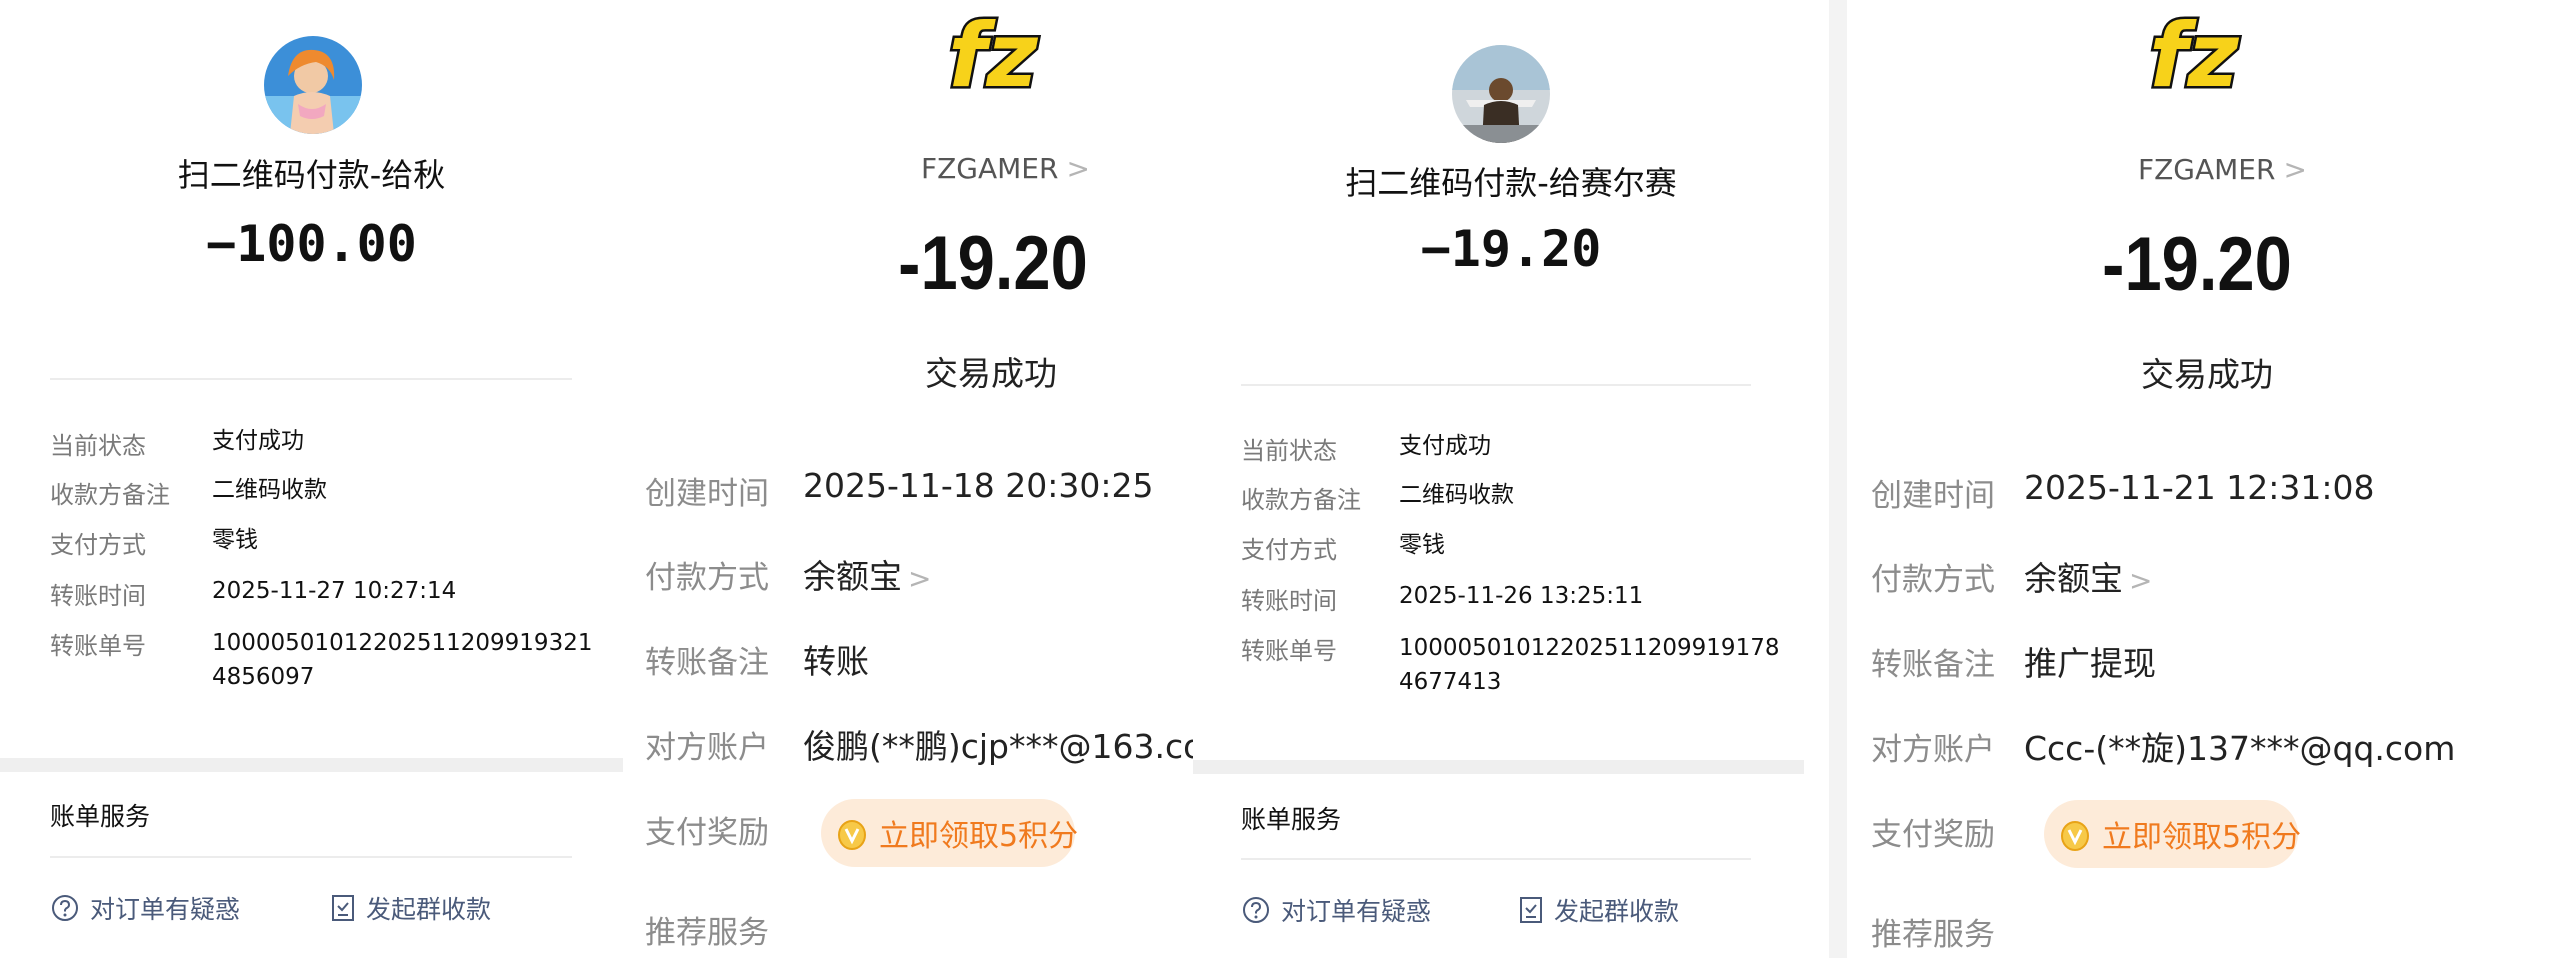  Describe the element at coordinates (1511, 183) in the screenshot. I see `payment-title: 扫二维码付款-给赛尔赛` at that location.